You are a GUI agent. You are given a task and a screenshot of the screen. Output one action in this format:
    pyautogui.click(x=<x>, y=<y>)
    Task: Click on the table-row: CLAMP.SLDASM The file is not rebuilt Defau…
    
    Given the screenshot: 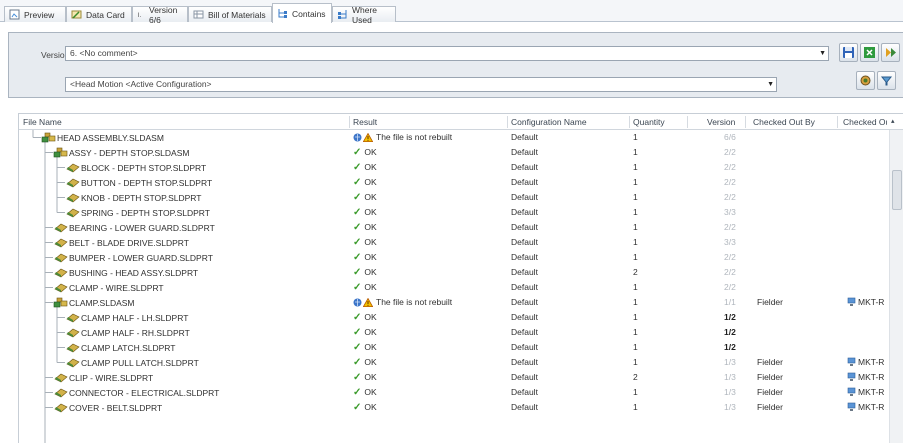 What is the action you would take?
    pyautogui.click(x=454, y=302)
    